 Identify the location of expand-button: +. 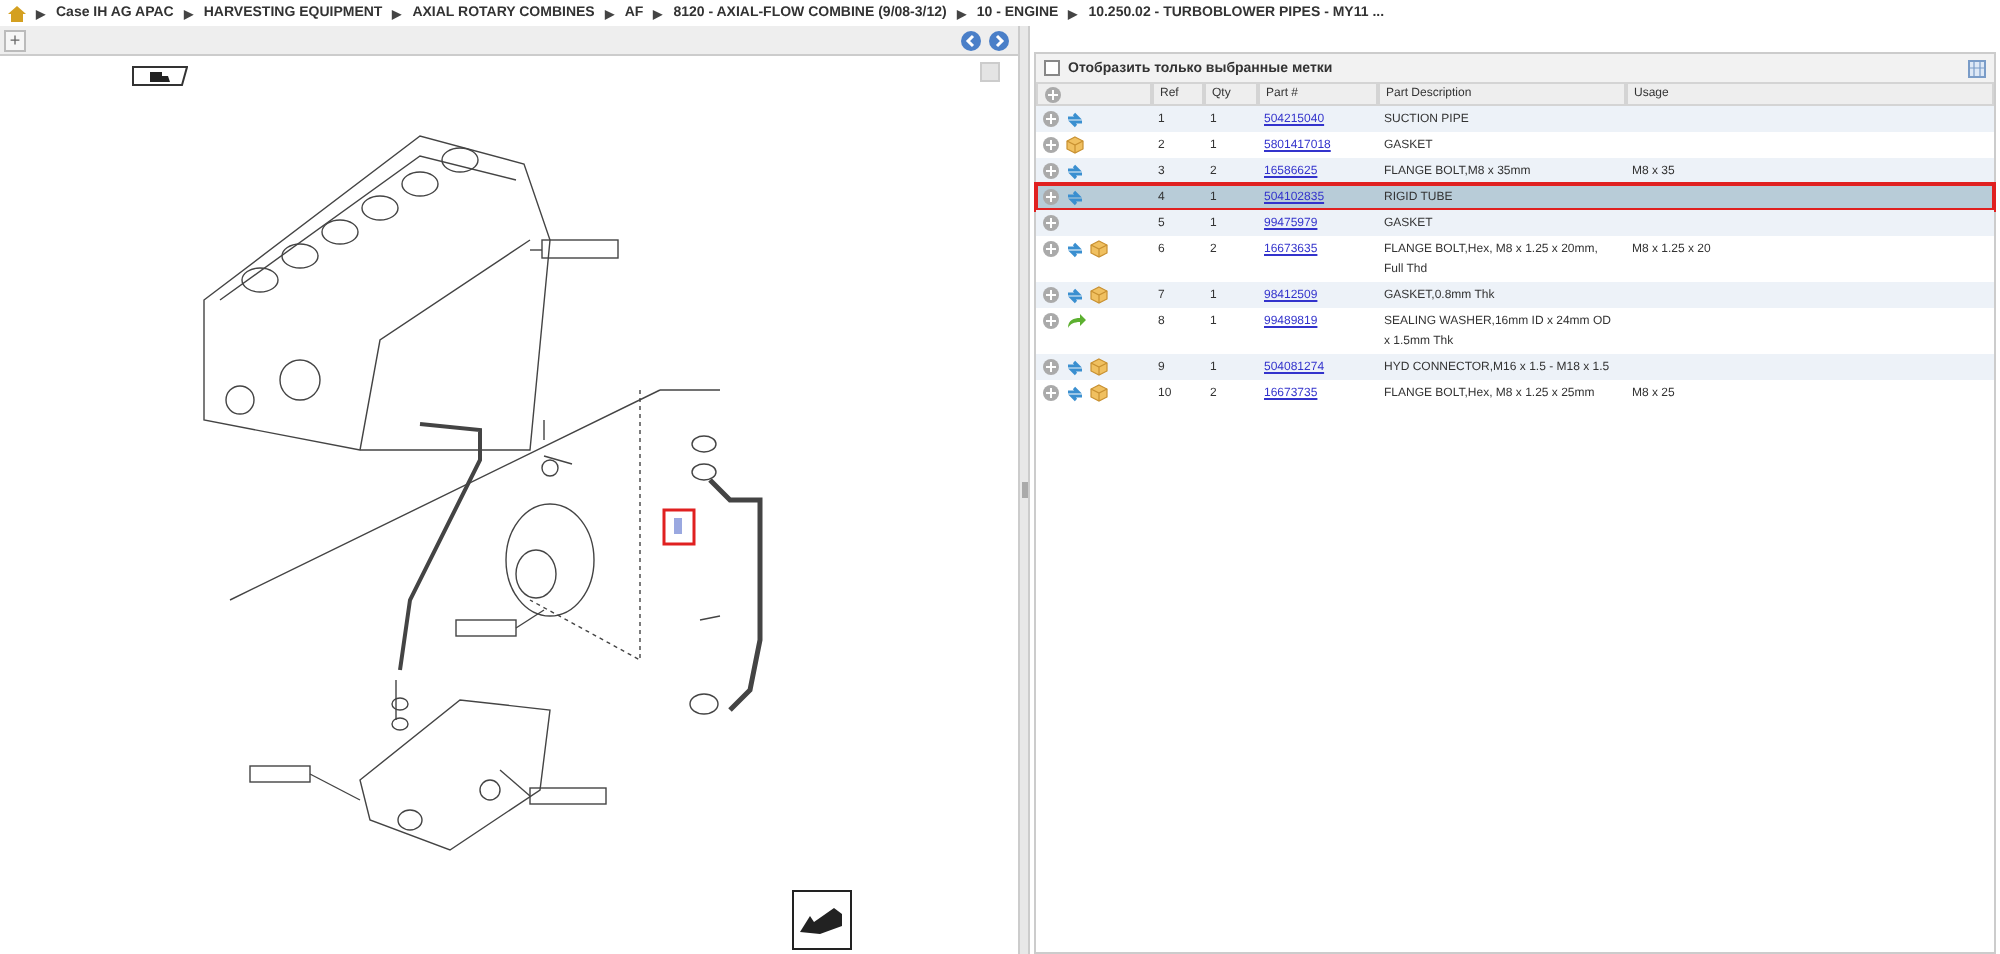
(15, 40).